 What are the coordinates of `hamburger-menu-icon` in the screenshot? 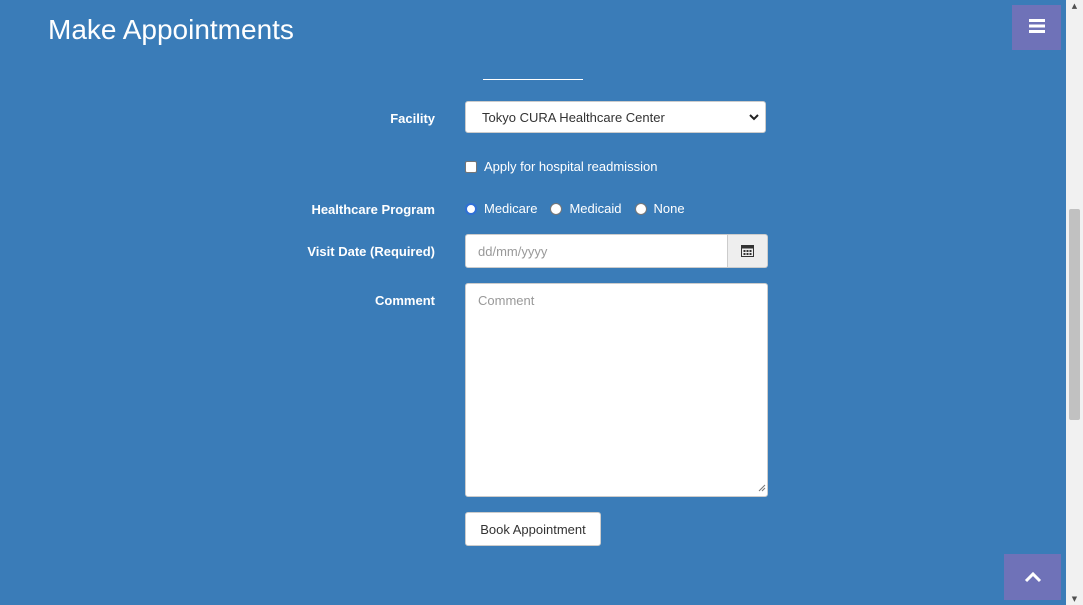 It's located at (1036, 27).